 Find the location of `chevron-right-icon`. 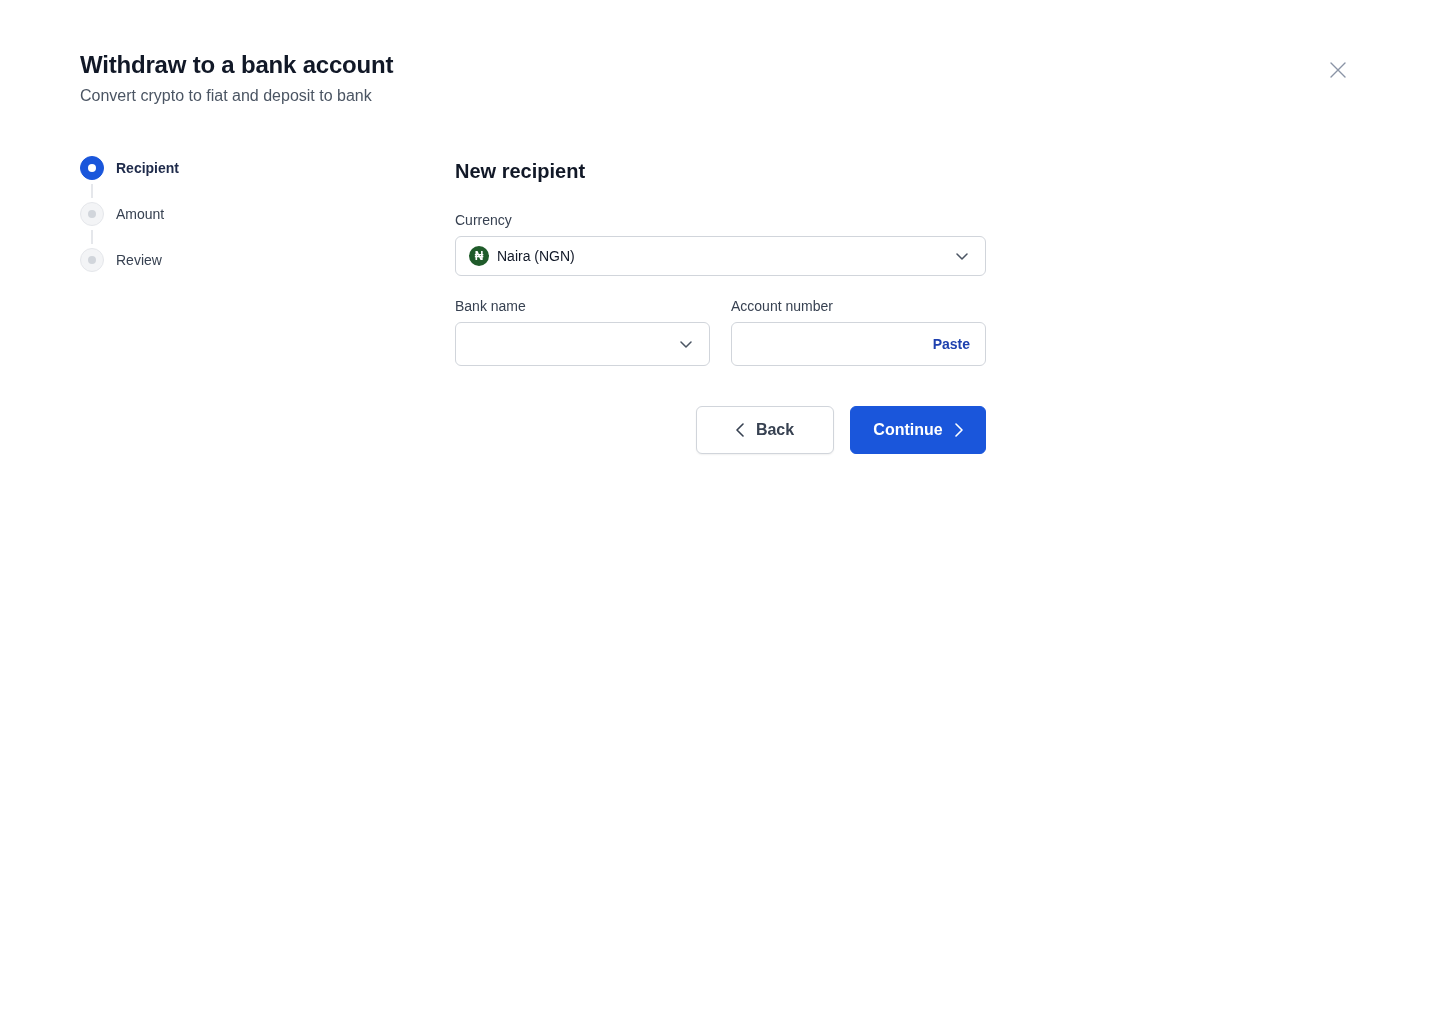

chevron-right-icon is located at coordinates (958, 430).